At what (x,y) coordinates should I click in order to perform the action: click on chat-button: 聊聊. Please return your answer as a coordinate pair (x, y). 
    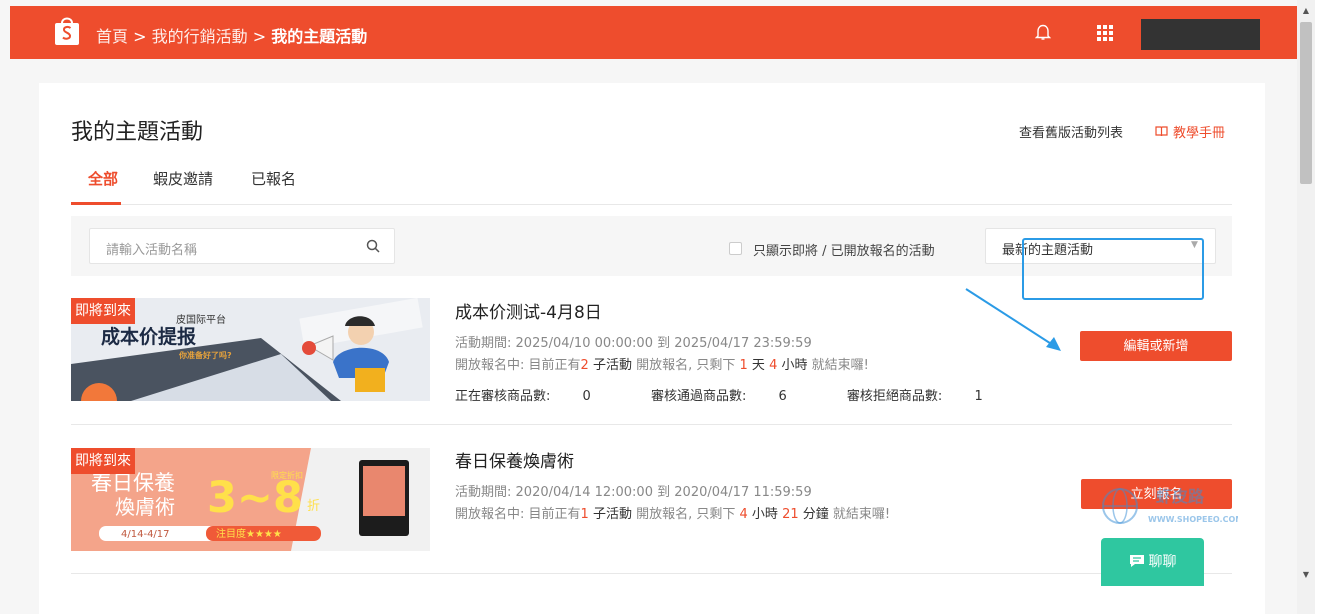
    Looking at the image, I should click on (1152, 562).